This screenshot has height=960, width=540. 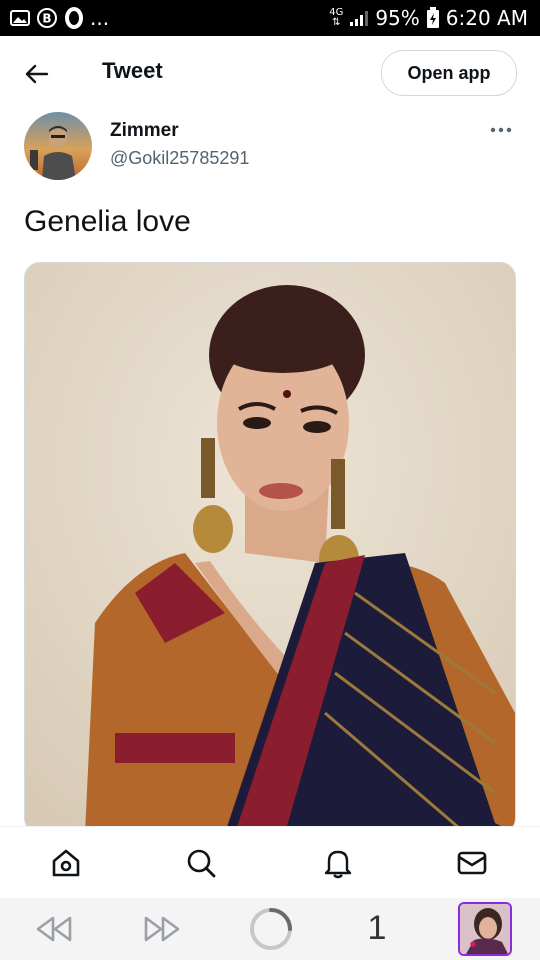 I want to click on browser-back-button, so click(x=54, y=929).